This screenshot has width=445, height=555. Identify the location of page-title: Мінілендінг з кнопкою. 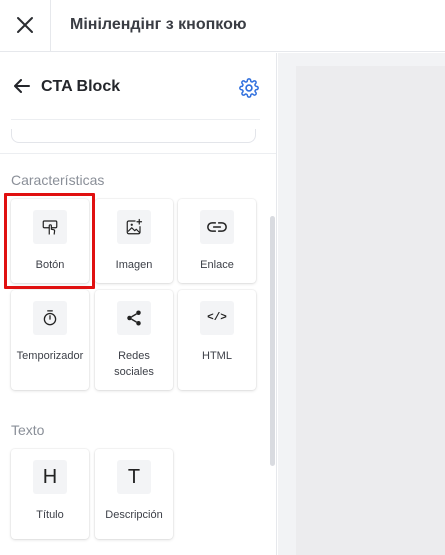
(158, 24).